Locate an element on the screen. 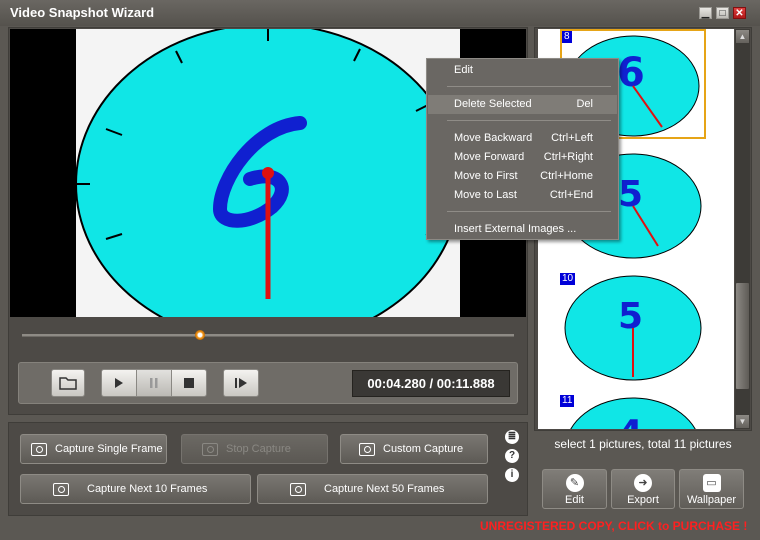 The height and width of the screenshot is (540, 760). svg-text: 4 is located at coordinates (630, 421).